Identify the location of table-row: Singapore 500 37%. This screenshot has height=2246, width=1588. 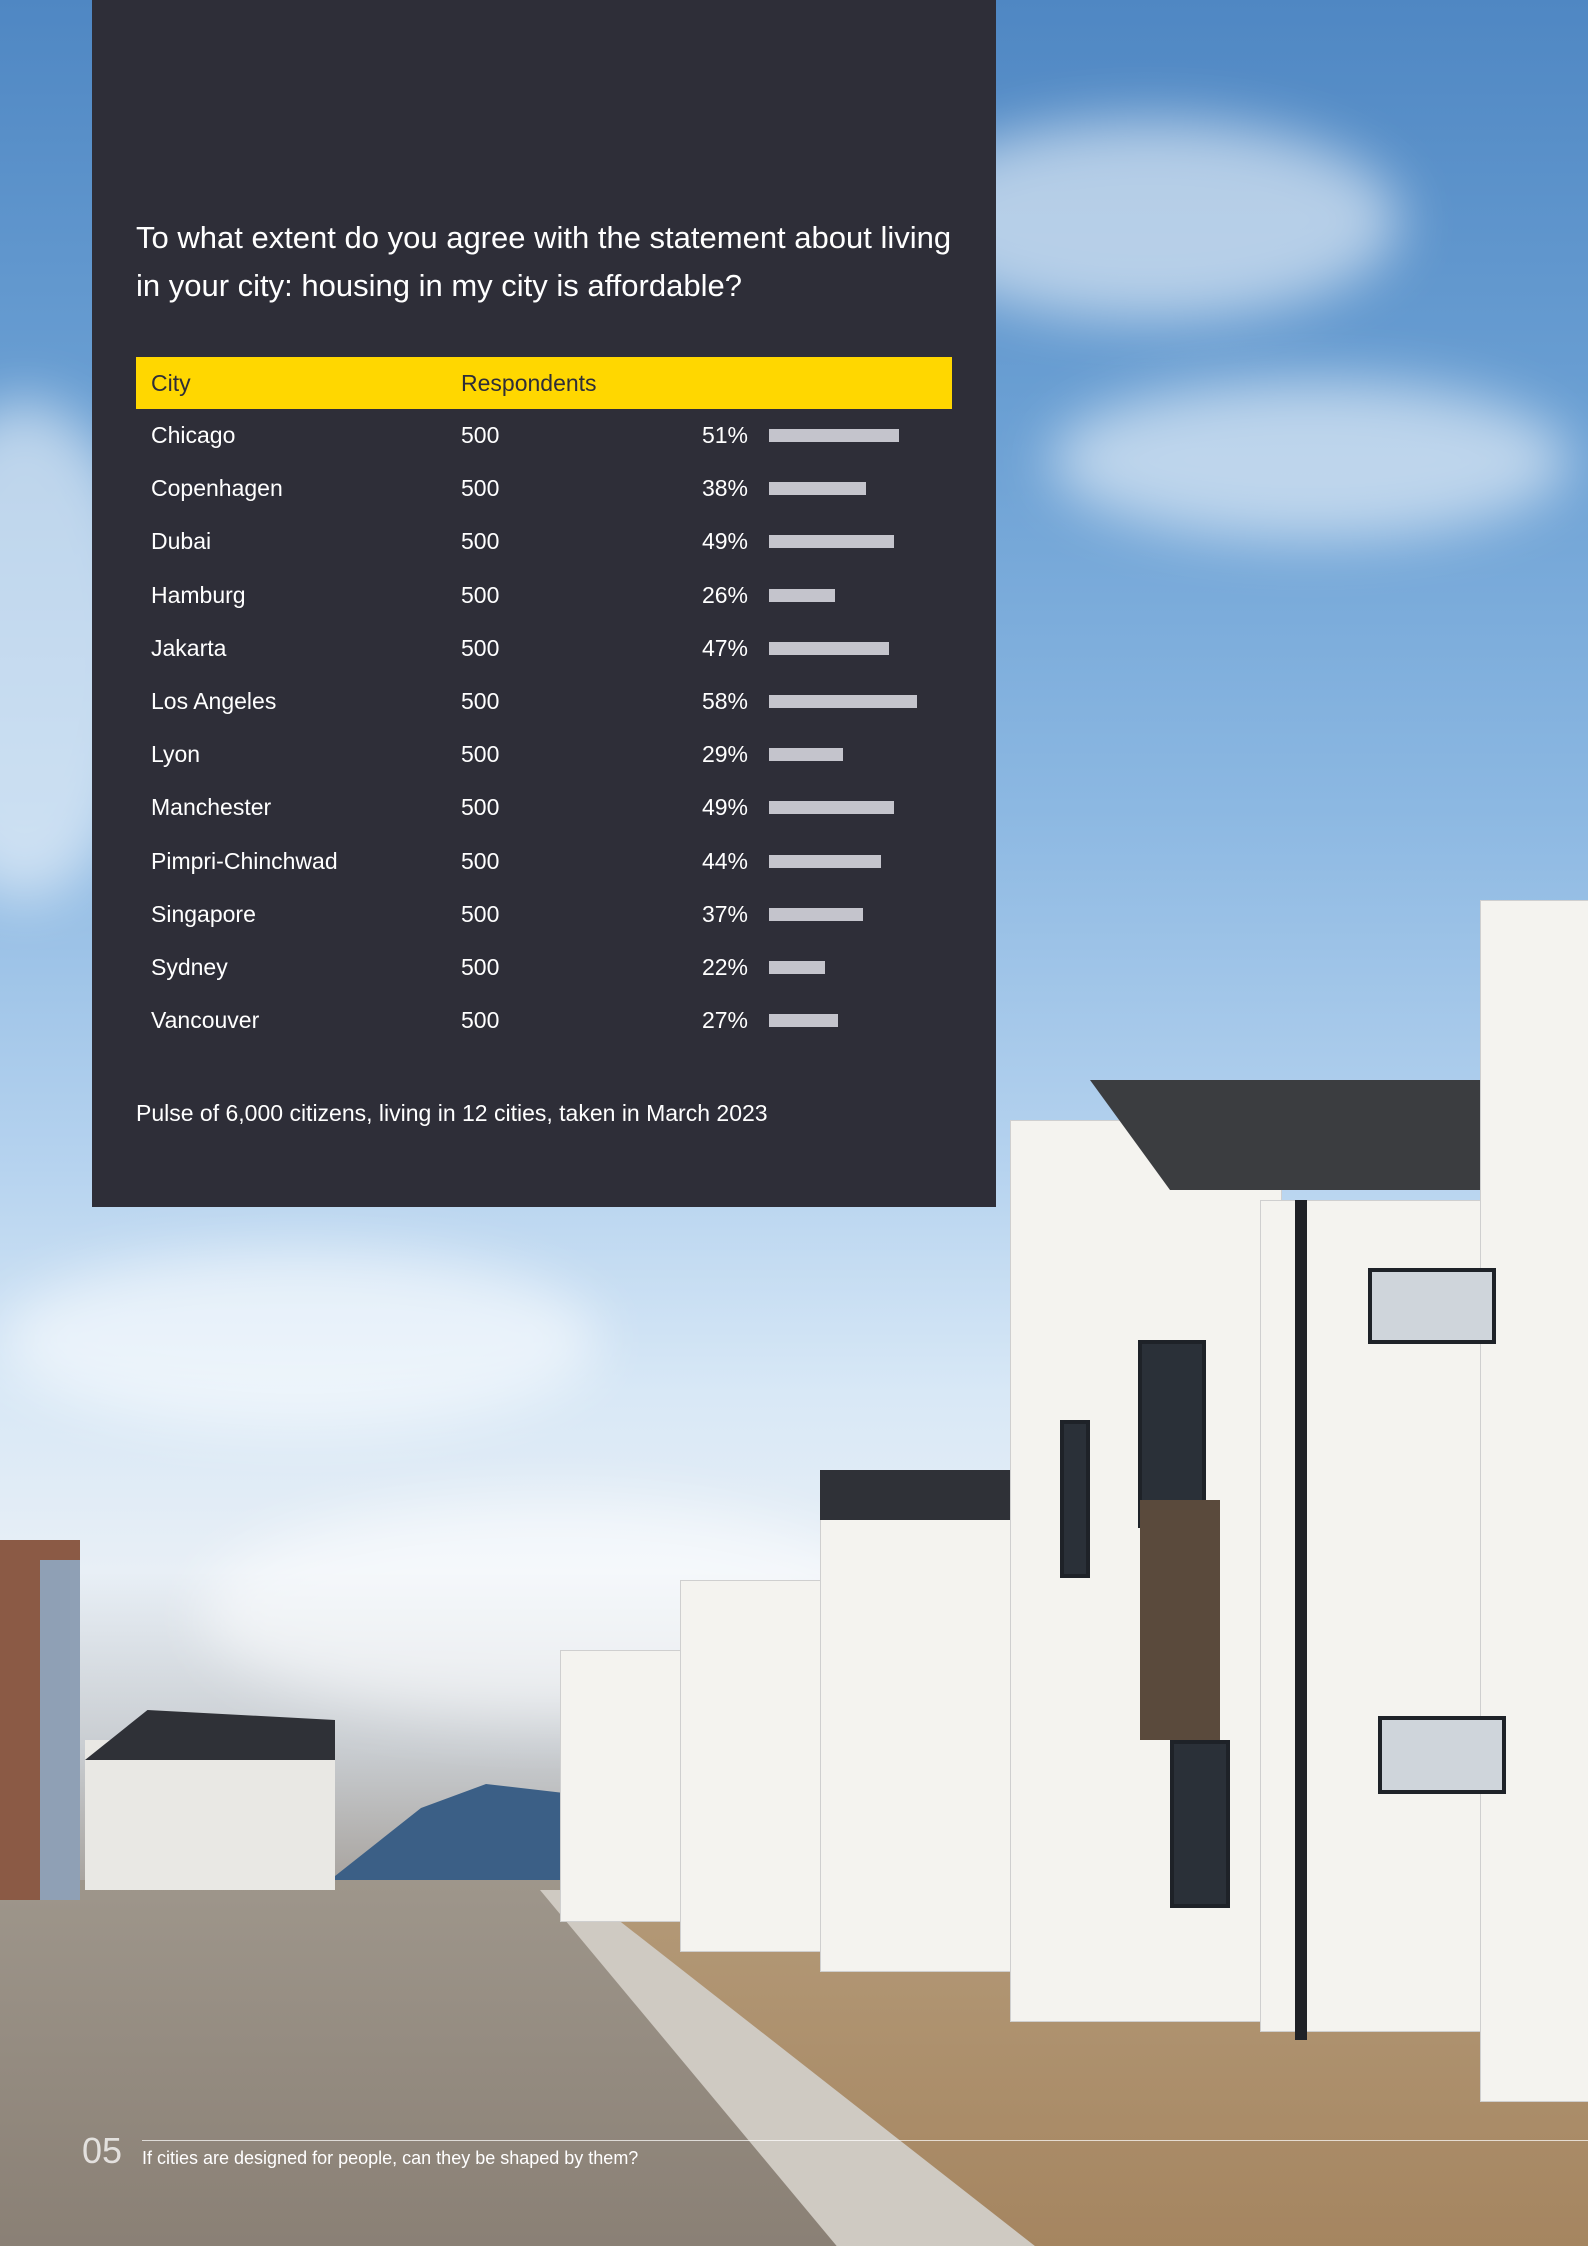
(544, 914).